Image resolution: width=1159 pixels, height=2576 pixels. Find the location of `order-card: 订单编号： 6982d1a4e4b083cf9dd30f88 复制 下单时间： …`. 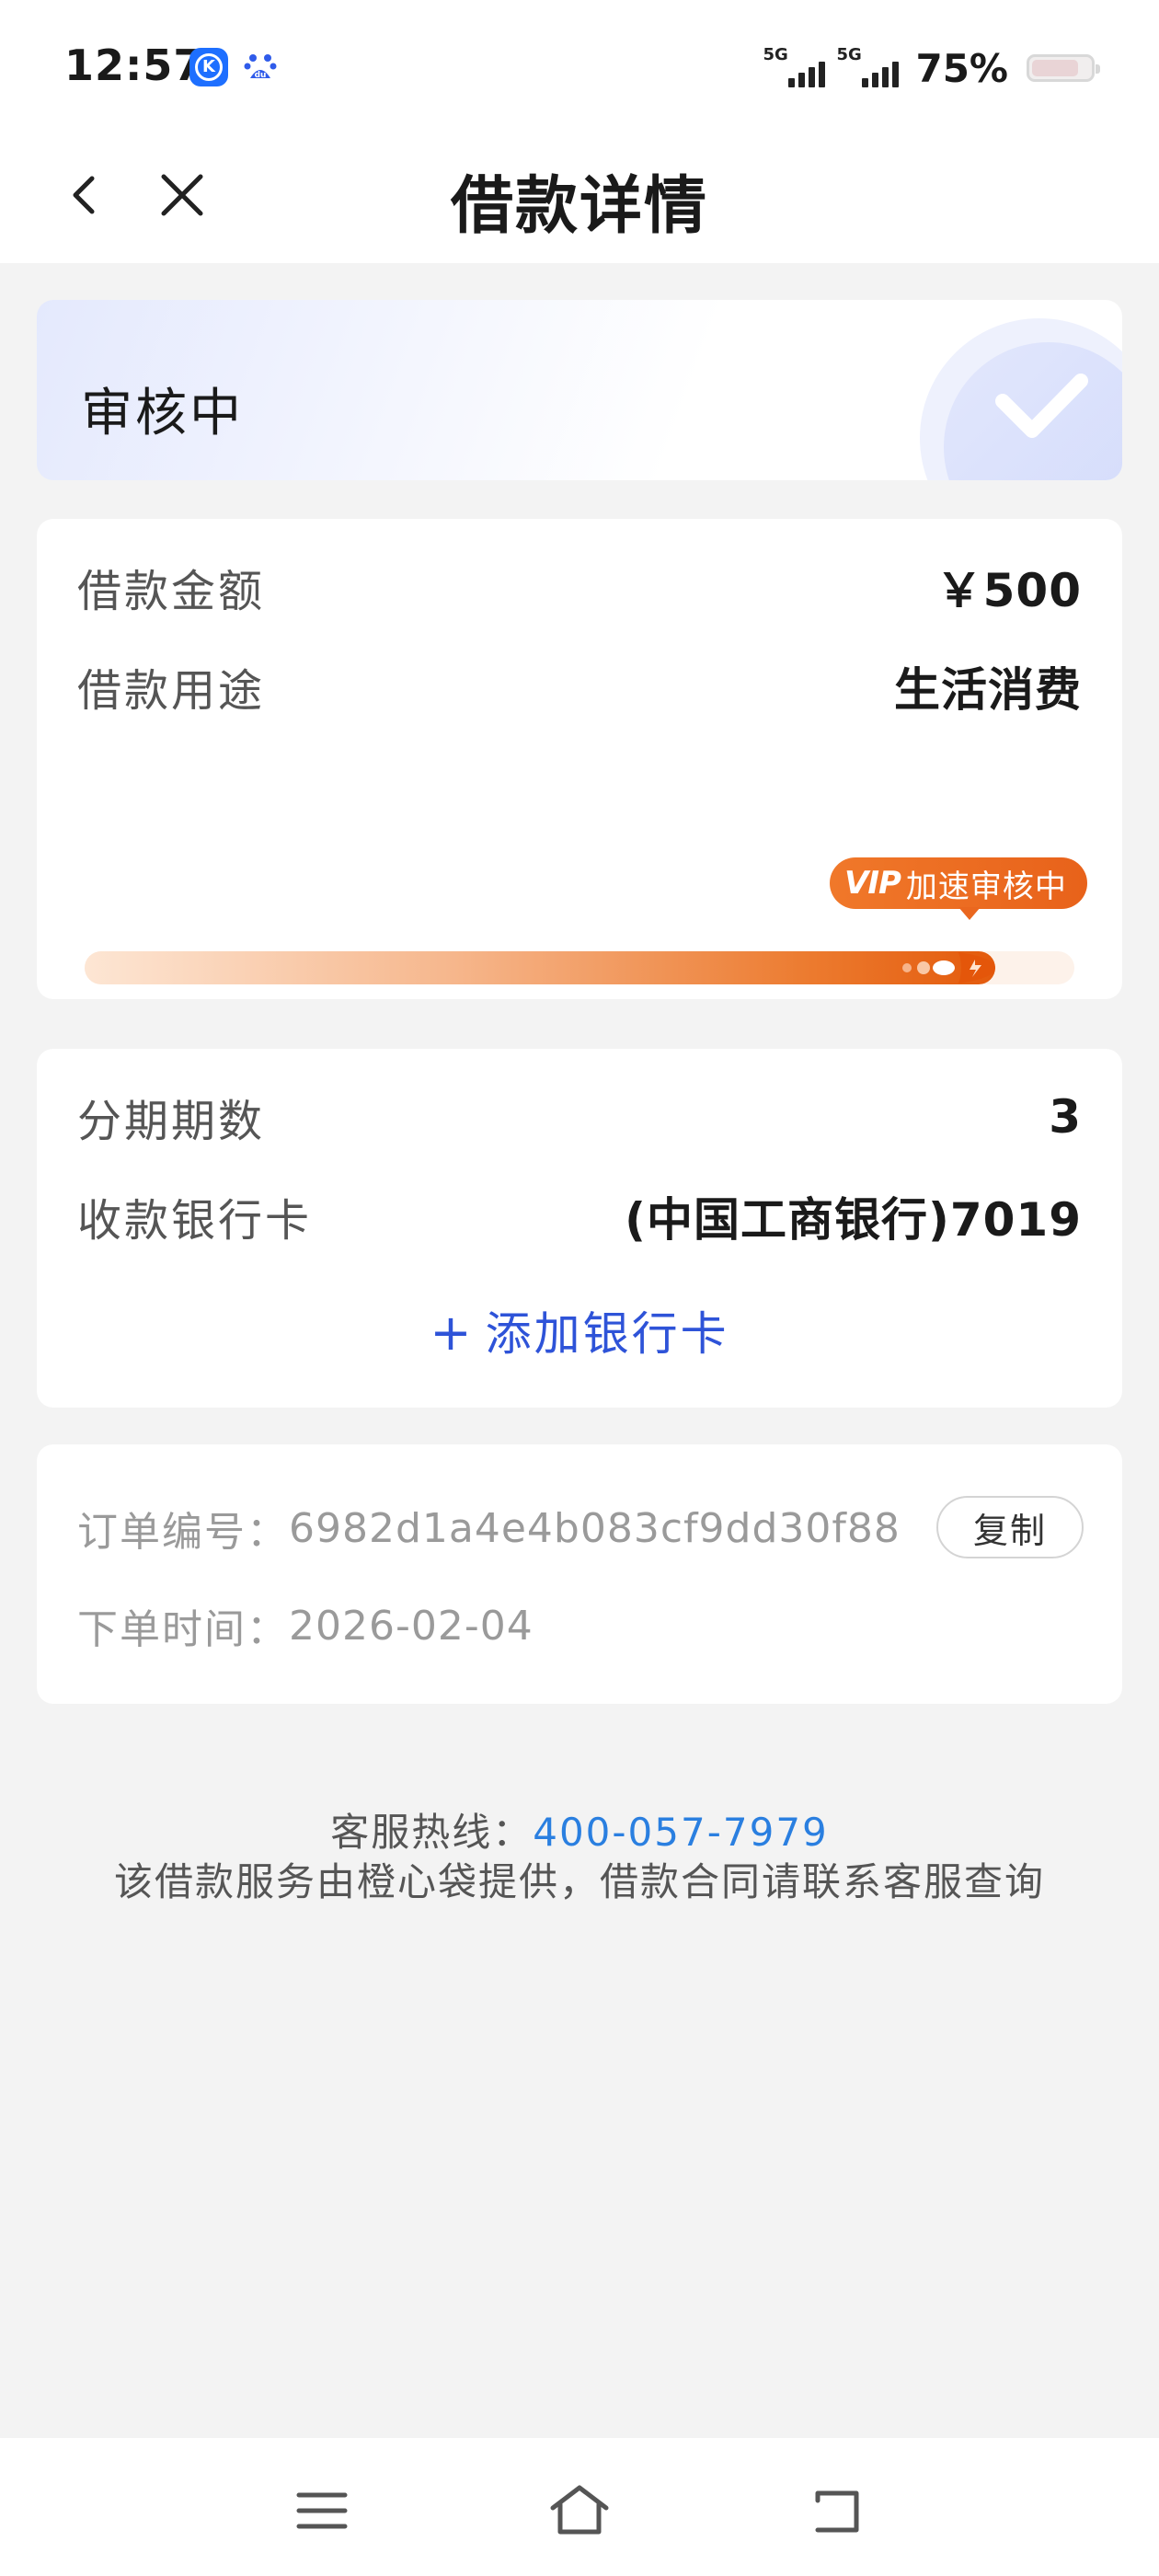

order-card: 订单编号： 6982d1a4e4b083cf9dd30f88 复制 下单时间： … is located at coordinates (579, 1574).